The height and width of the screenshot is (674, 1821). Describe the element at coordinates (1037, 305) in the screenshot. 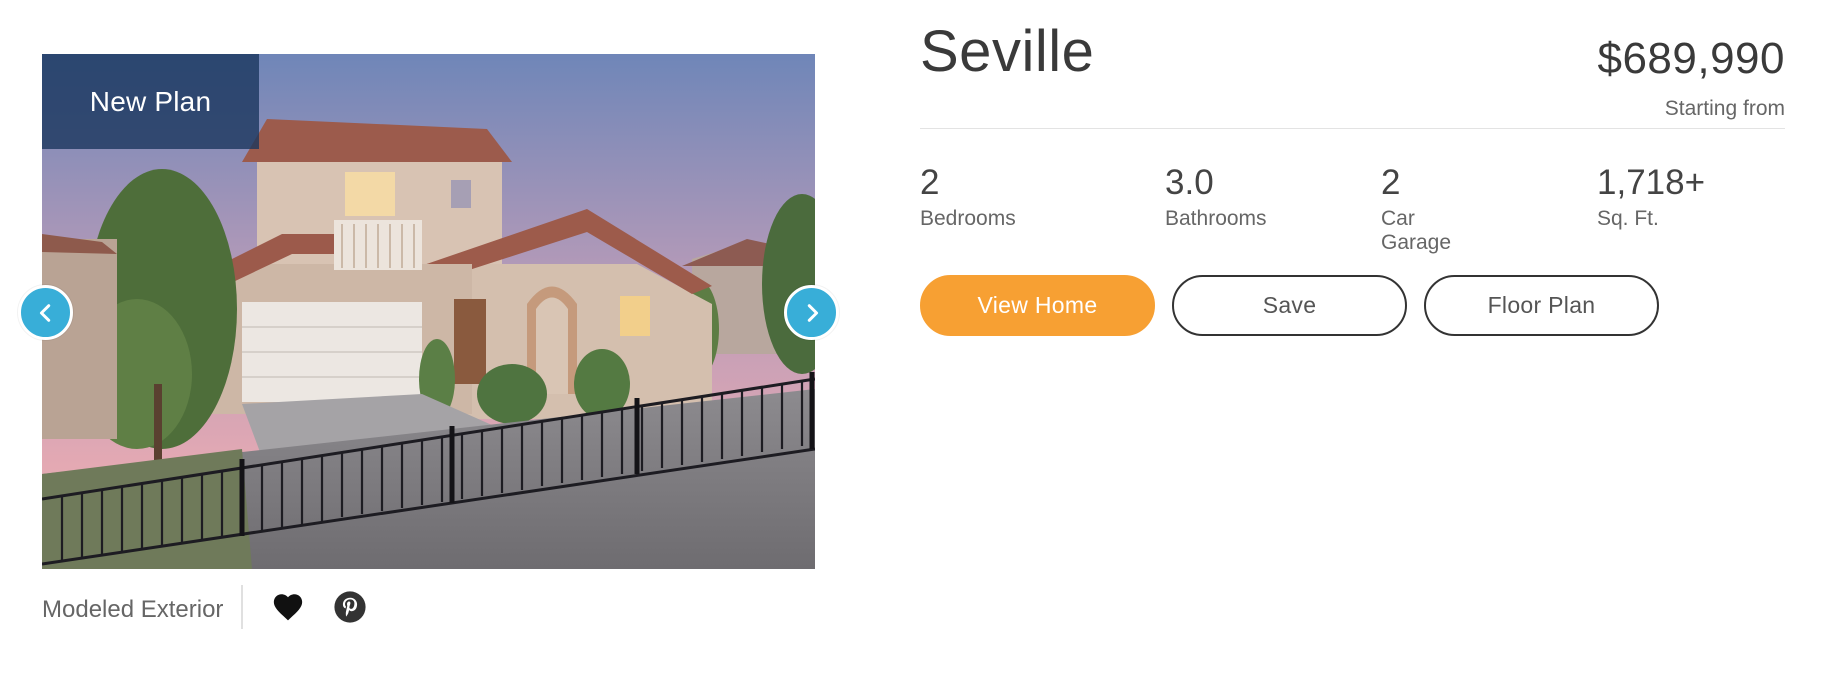

I see `view-home-button: View Home` at that location.